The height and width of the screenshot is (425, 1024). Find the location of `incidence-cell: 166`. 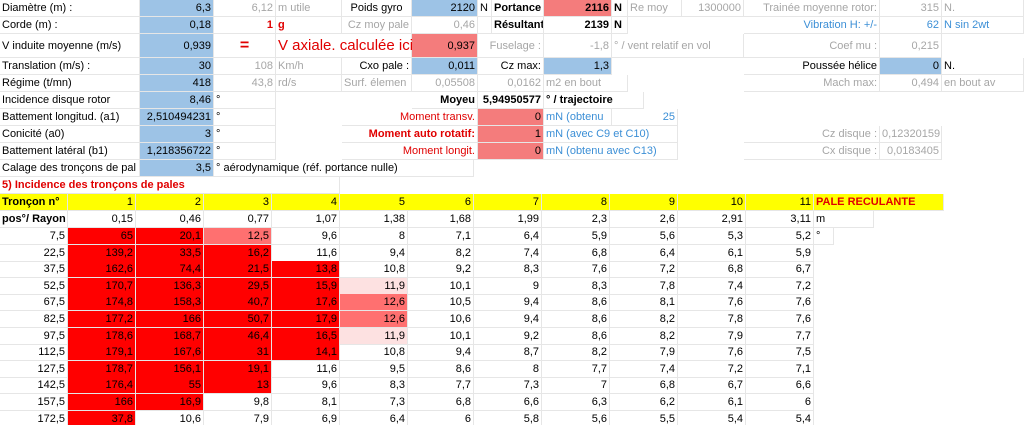

incidence-cell: 166 is located at coordinates (170, 319).